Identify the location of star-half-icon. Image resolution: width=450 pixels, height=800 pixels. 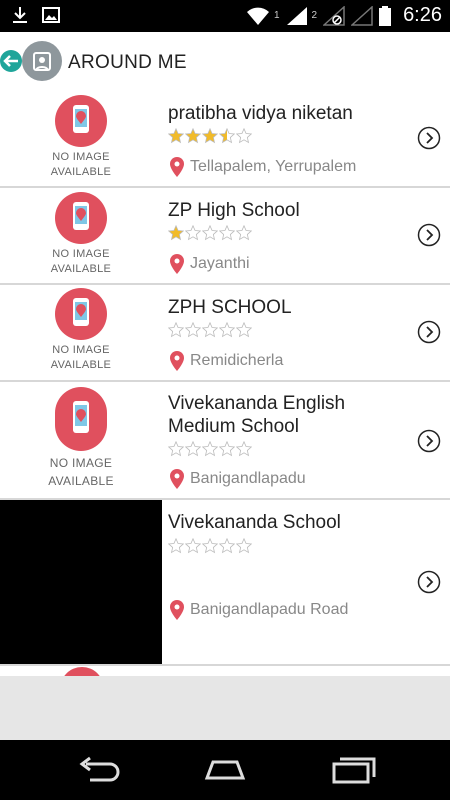
(227, 136).